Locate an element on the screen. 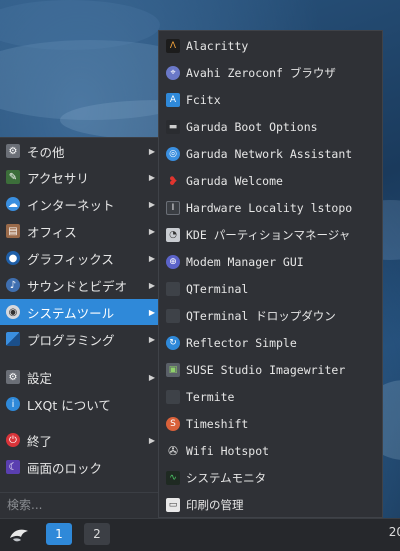  garuda-boot-icon: ▬ is located at coordinates (173, 126).